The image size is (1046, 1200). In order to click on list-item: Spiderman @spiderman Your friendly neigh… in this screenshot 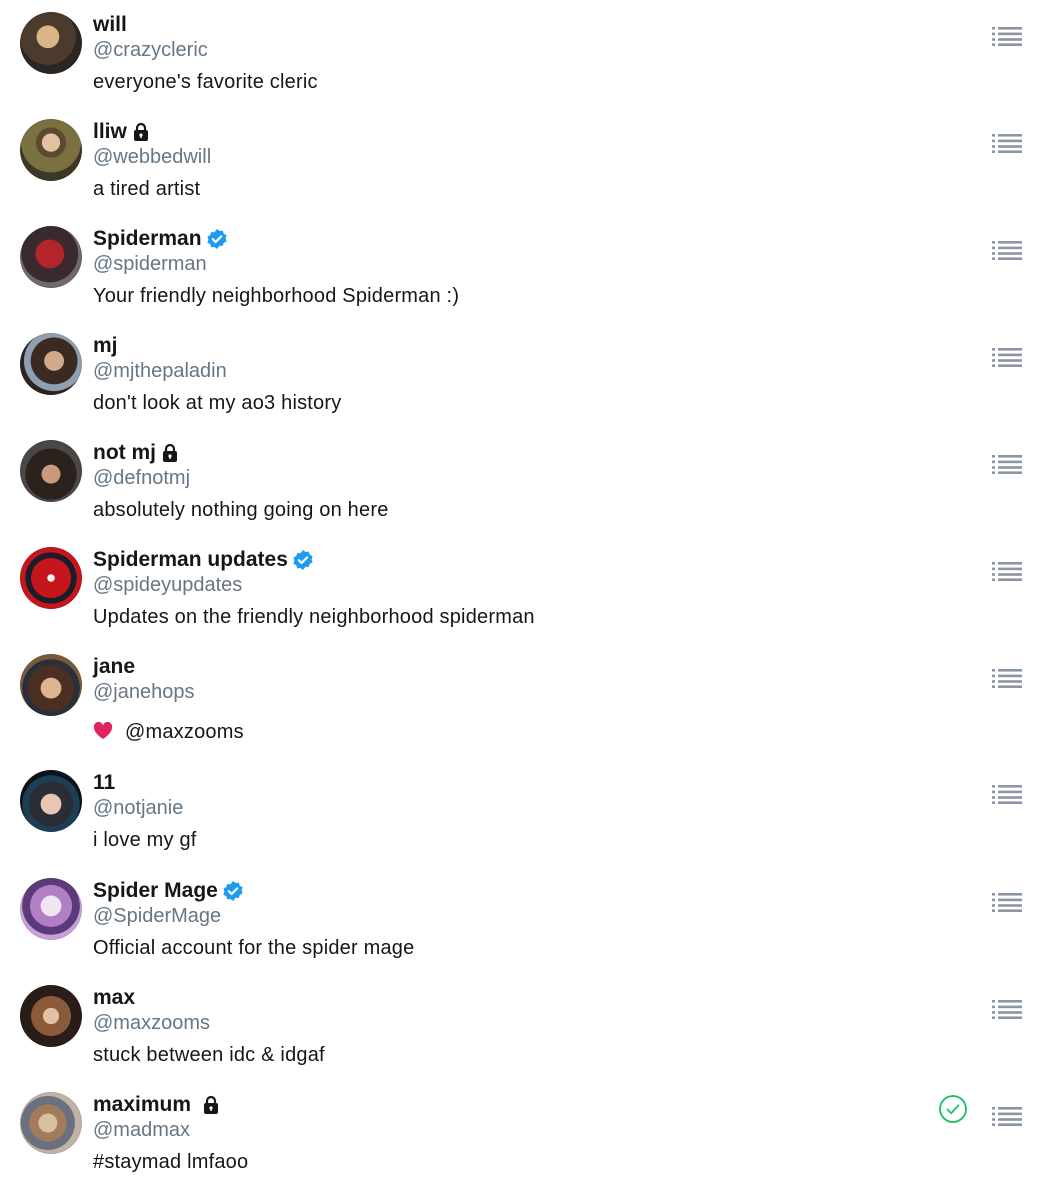, I will do `click(523, 267)`.